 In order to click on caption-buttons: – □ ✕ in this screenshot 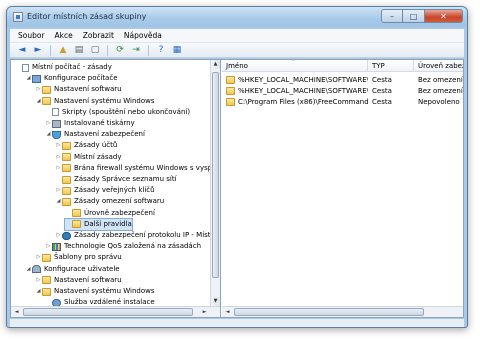, I will do `click(422, 16)`.